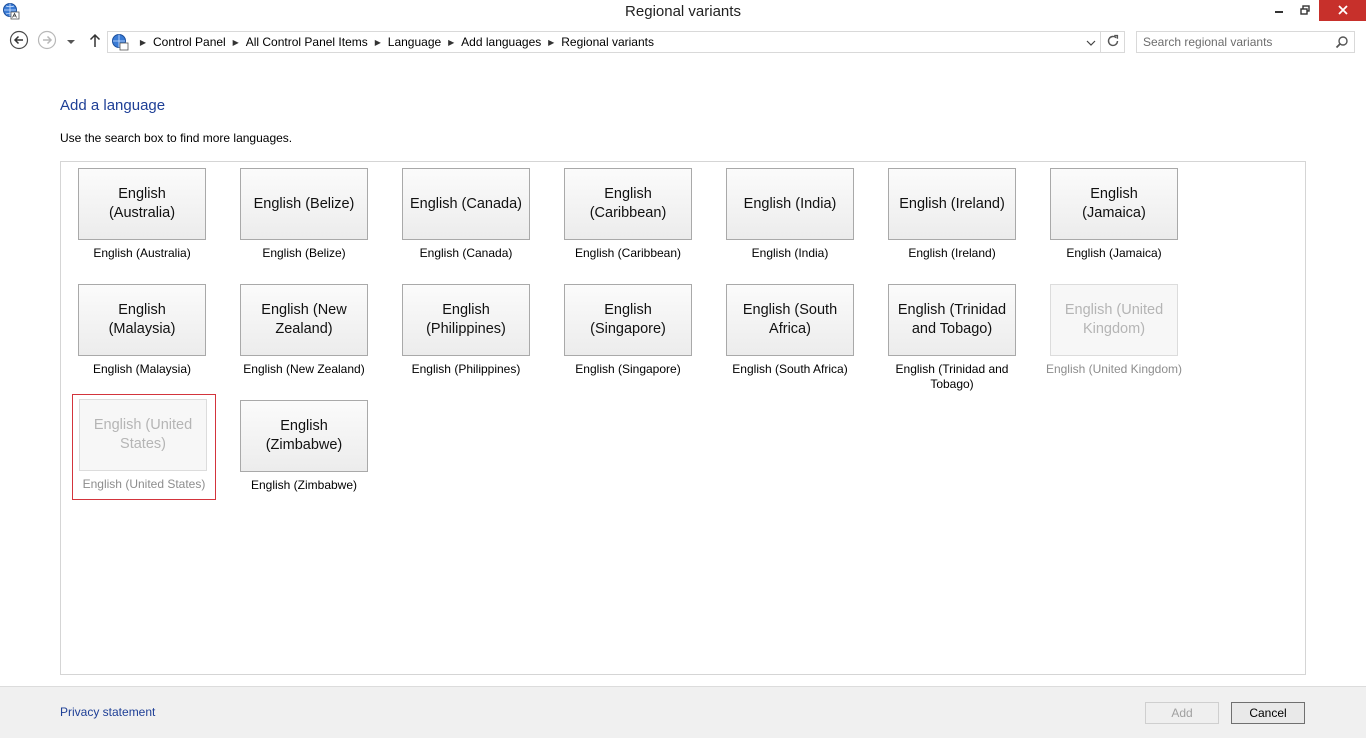 This screenshot has height=738, width=1366. I want to click on language-caption: English (New Zealand), so click(304, 369).